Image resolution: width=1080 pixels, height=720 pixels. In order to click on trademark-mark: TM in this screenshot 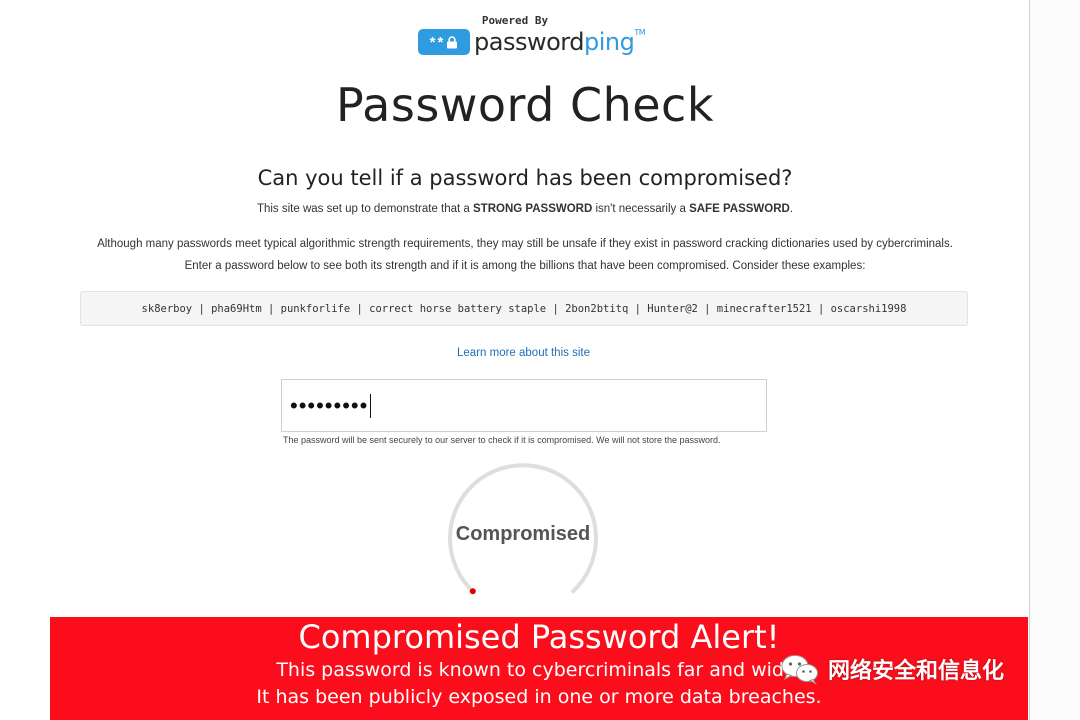, I will do `click(640, 32)`.